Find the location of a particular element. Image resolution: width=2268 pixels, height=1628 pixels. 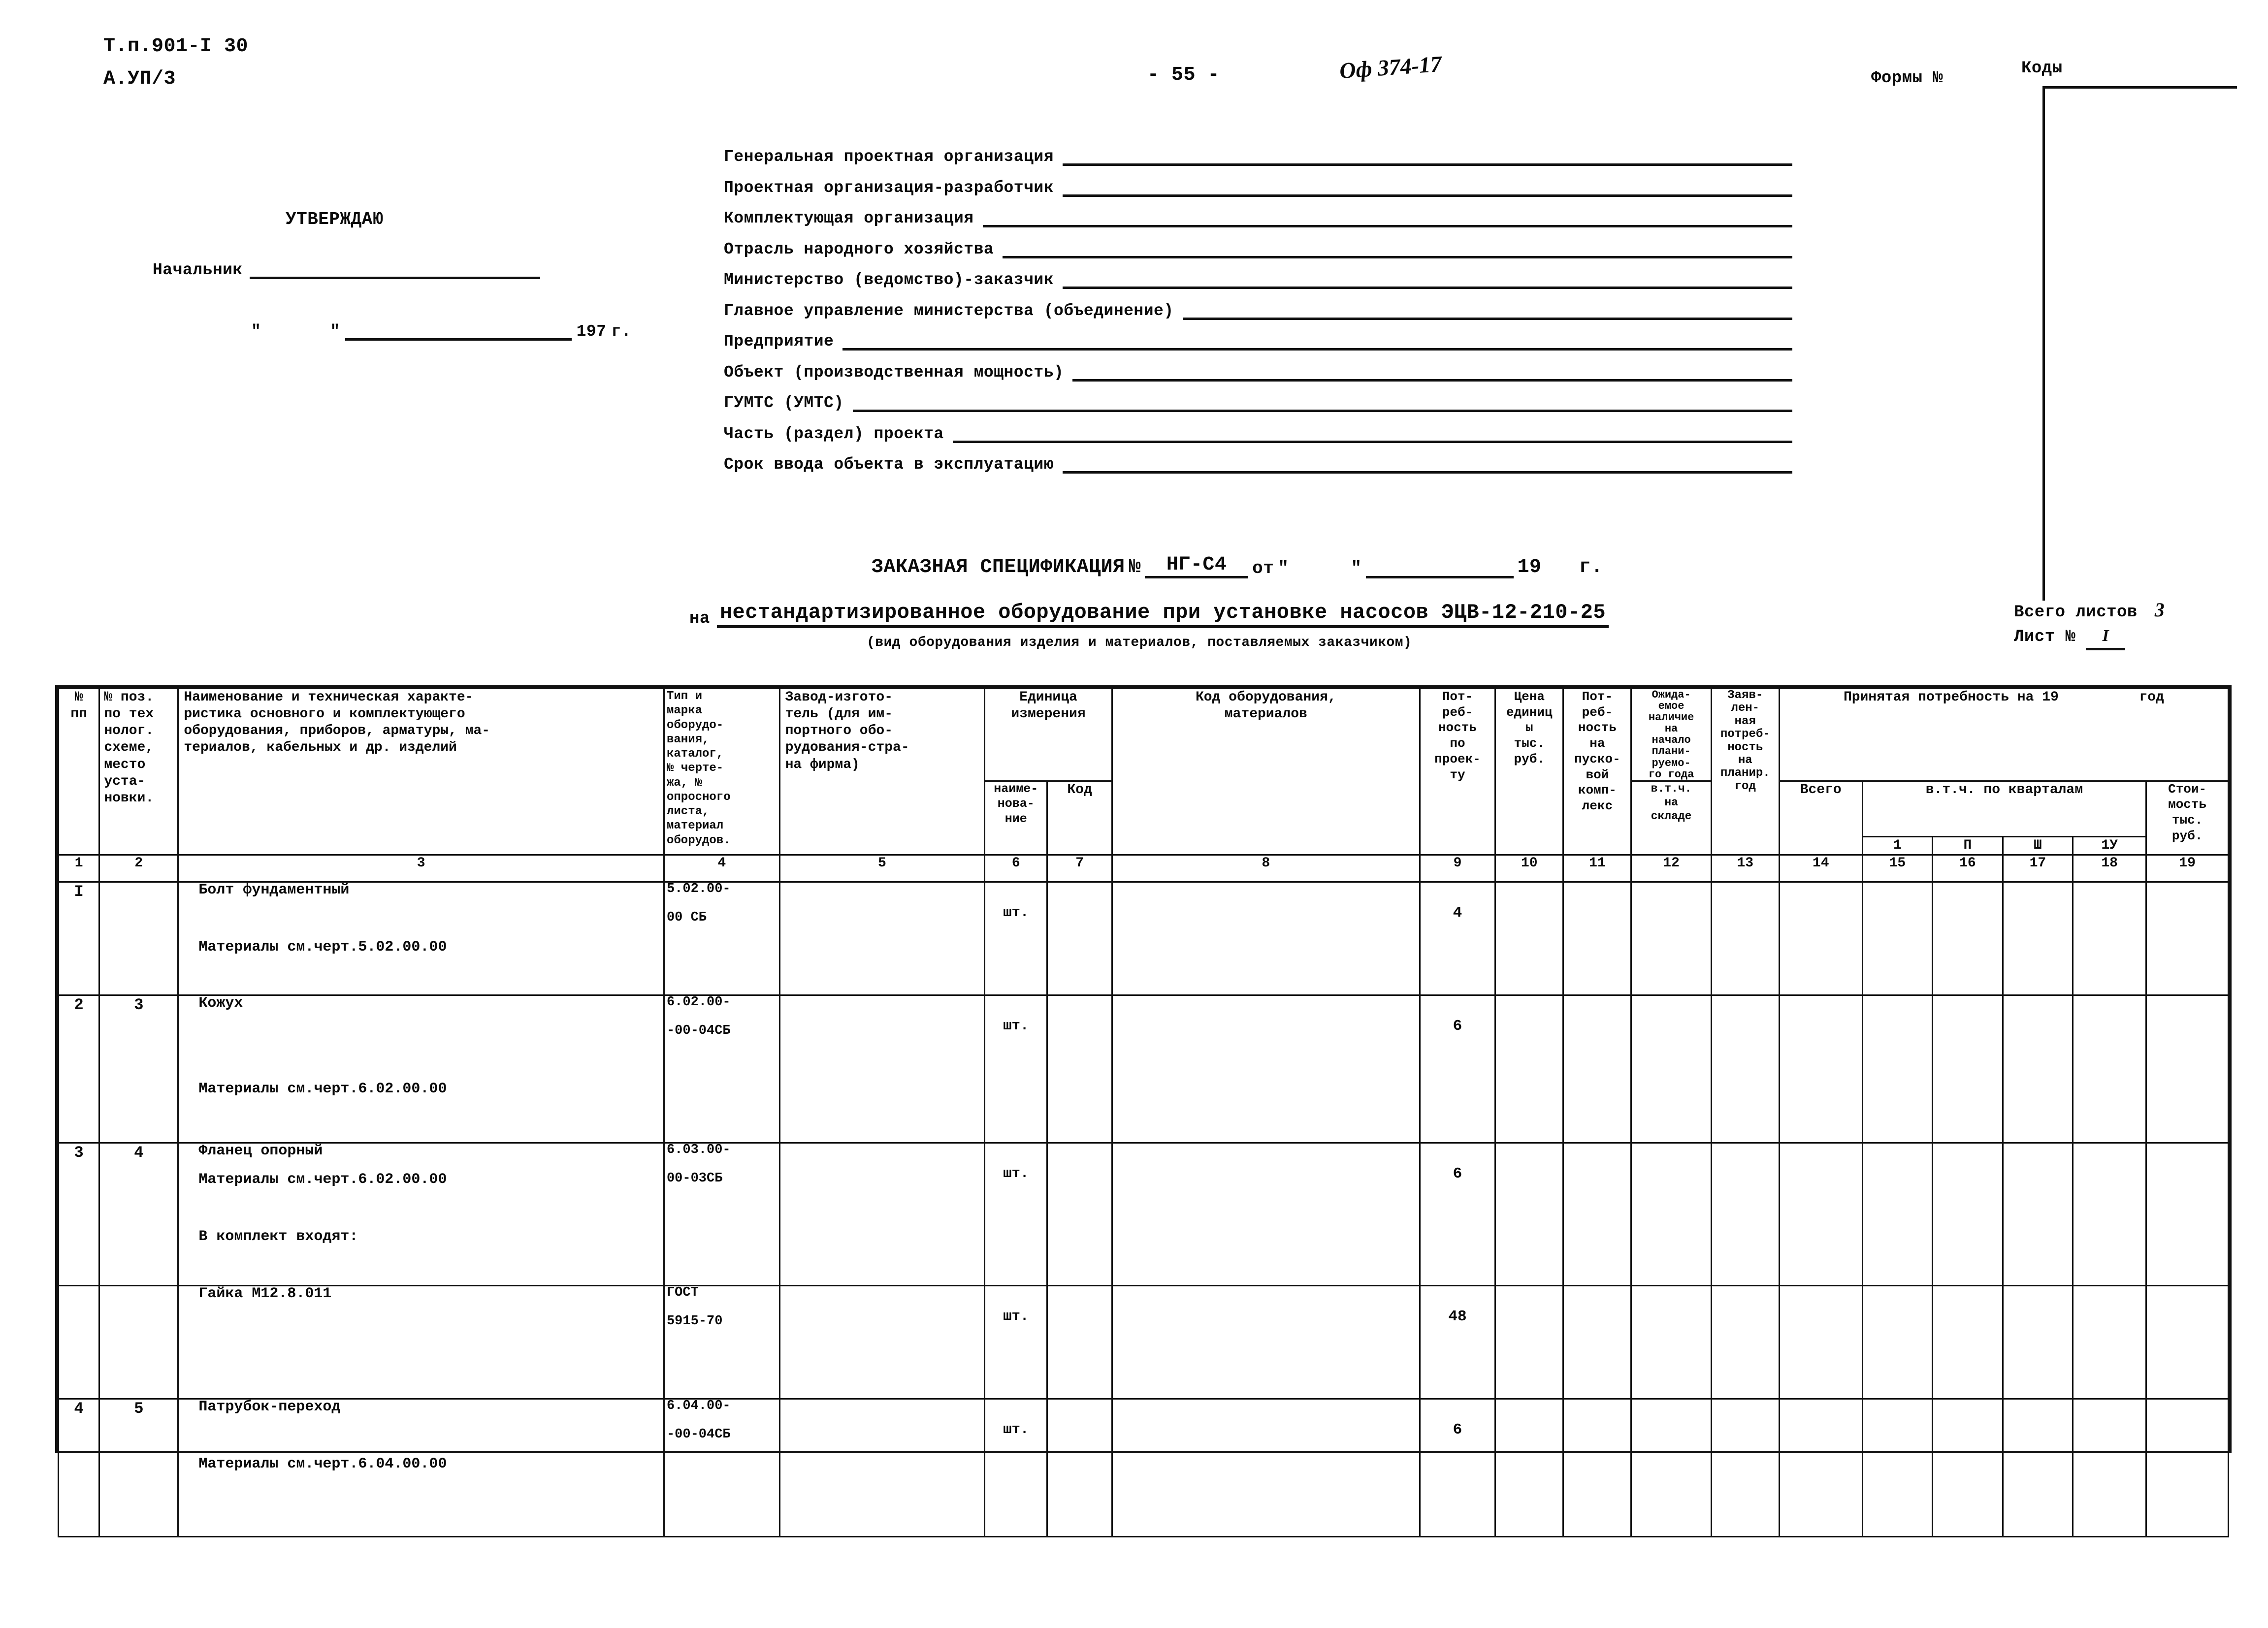

cell-need-project: 48 is located at coordinates (1457, 1342).